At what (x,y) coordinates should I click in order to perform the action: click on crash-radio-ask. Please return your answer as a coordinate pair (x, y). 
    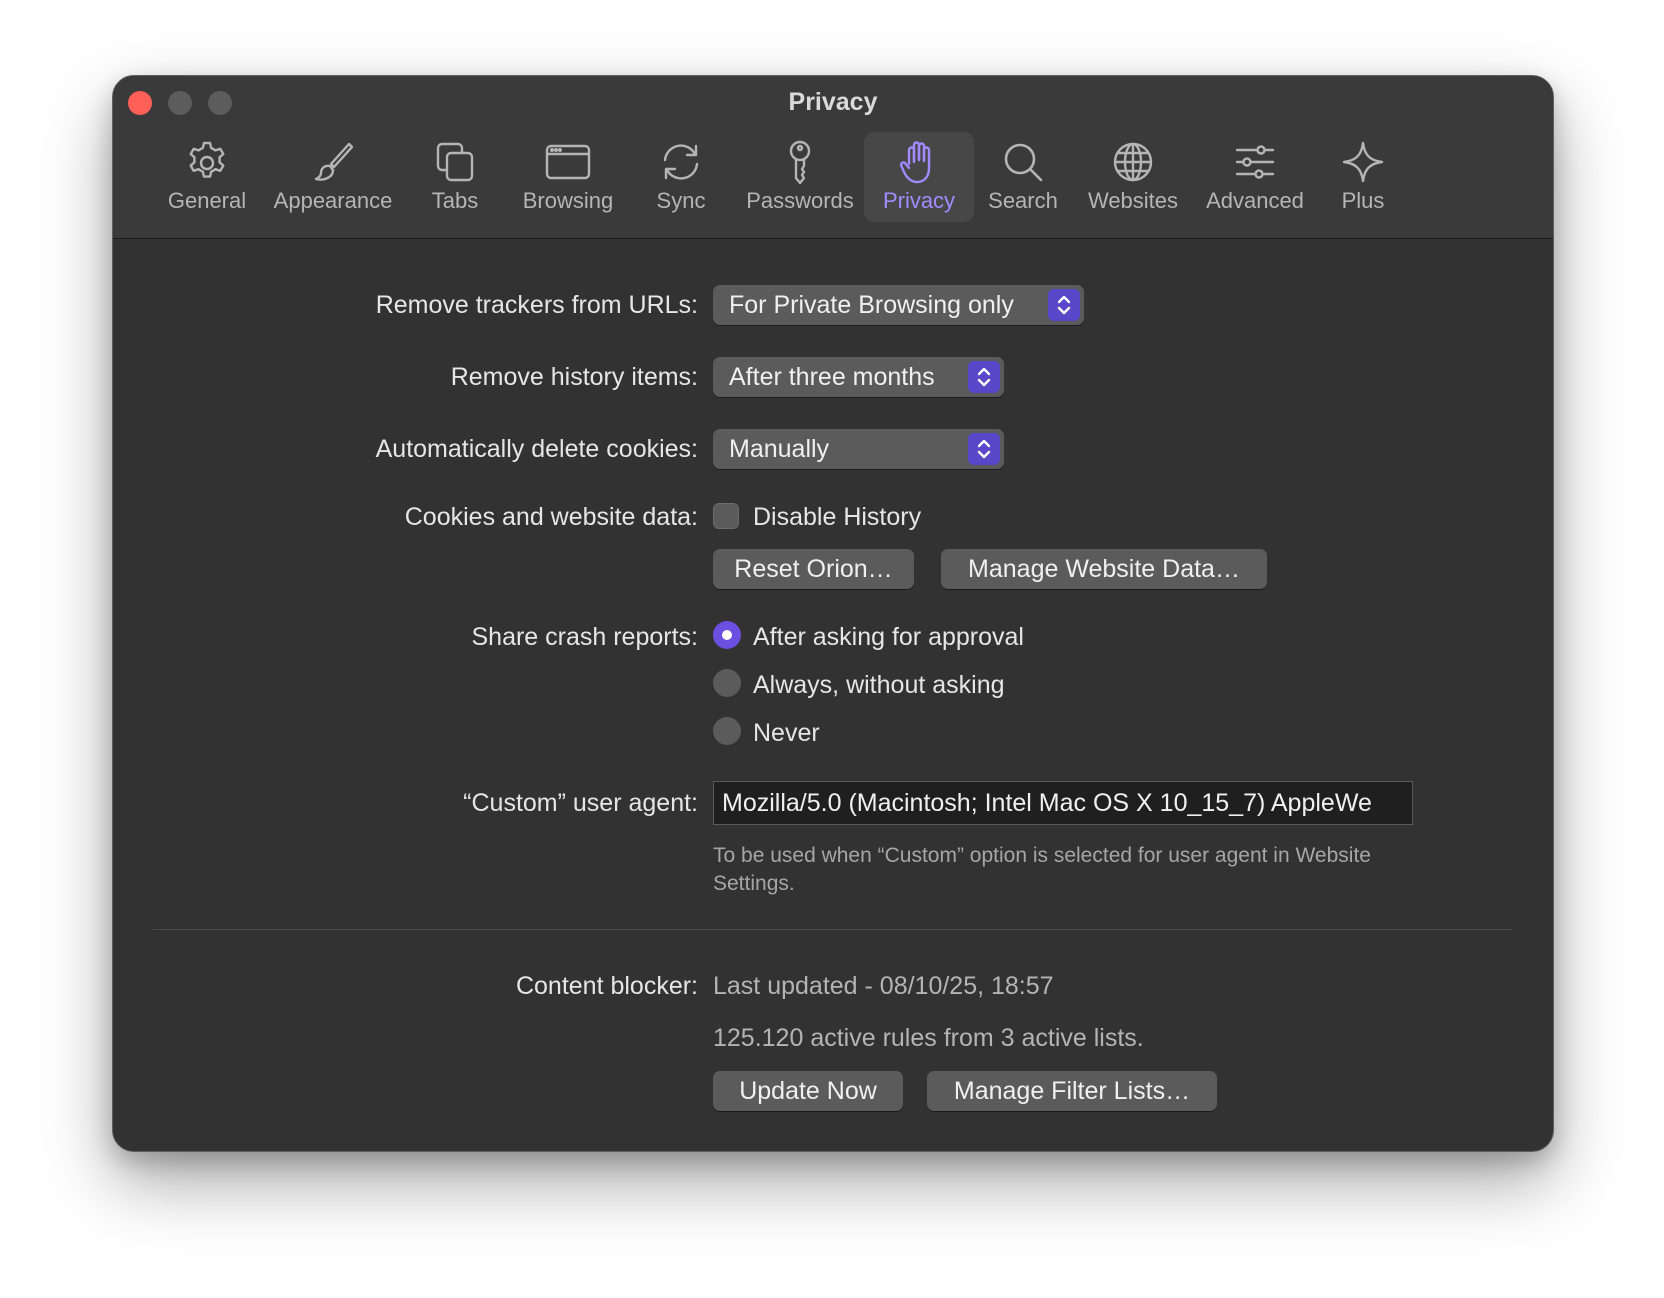
    Looking at the image, I should click on (727, 635).